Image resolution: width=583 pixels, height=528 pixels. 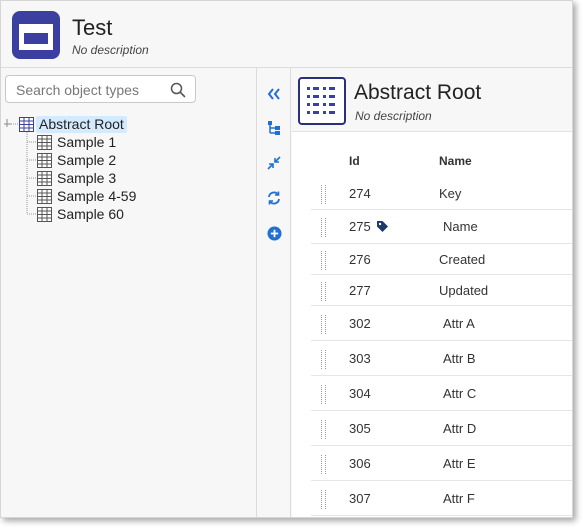 I want to click on table-row: 307 Attr F, so click(x=441, y=498).